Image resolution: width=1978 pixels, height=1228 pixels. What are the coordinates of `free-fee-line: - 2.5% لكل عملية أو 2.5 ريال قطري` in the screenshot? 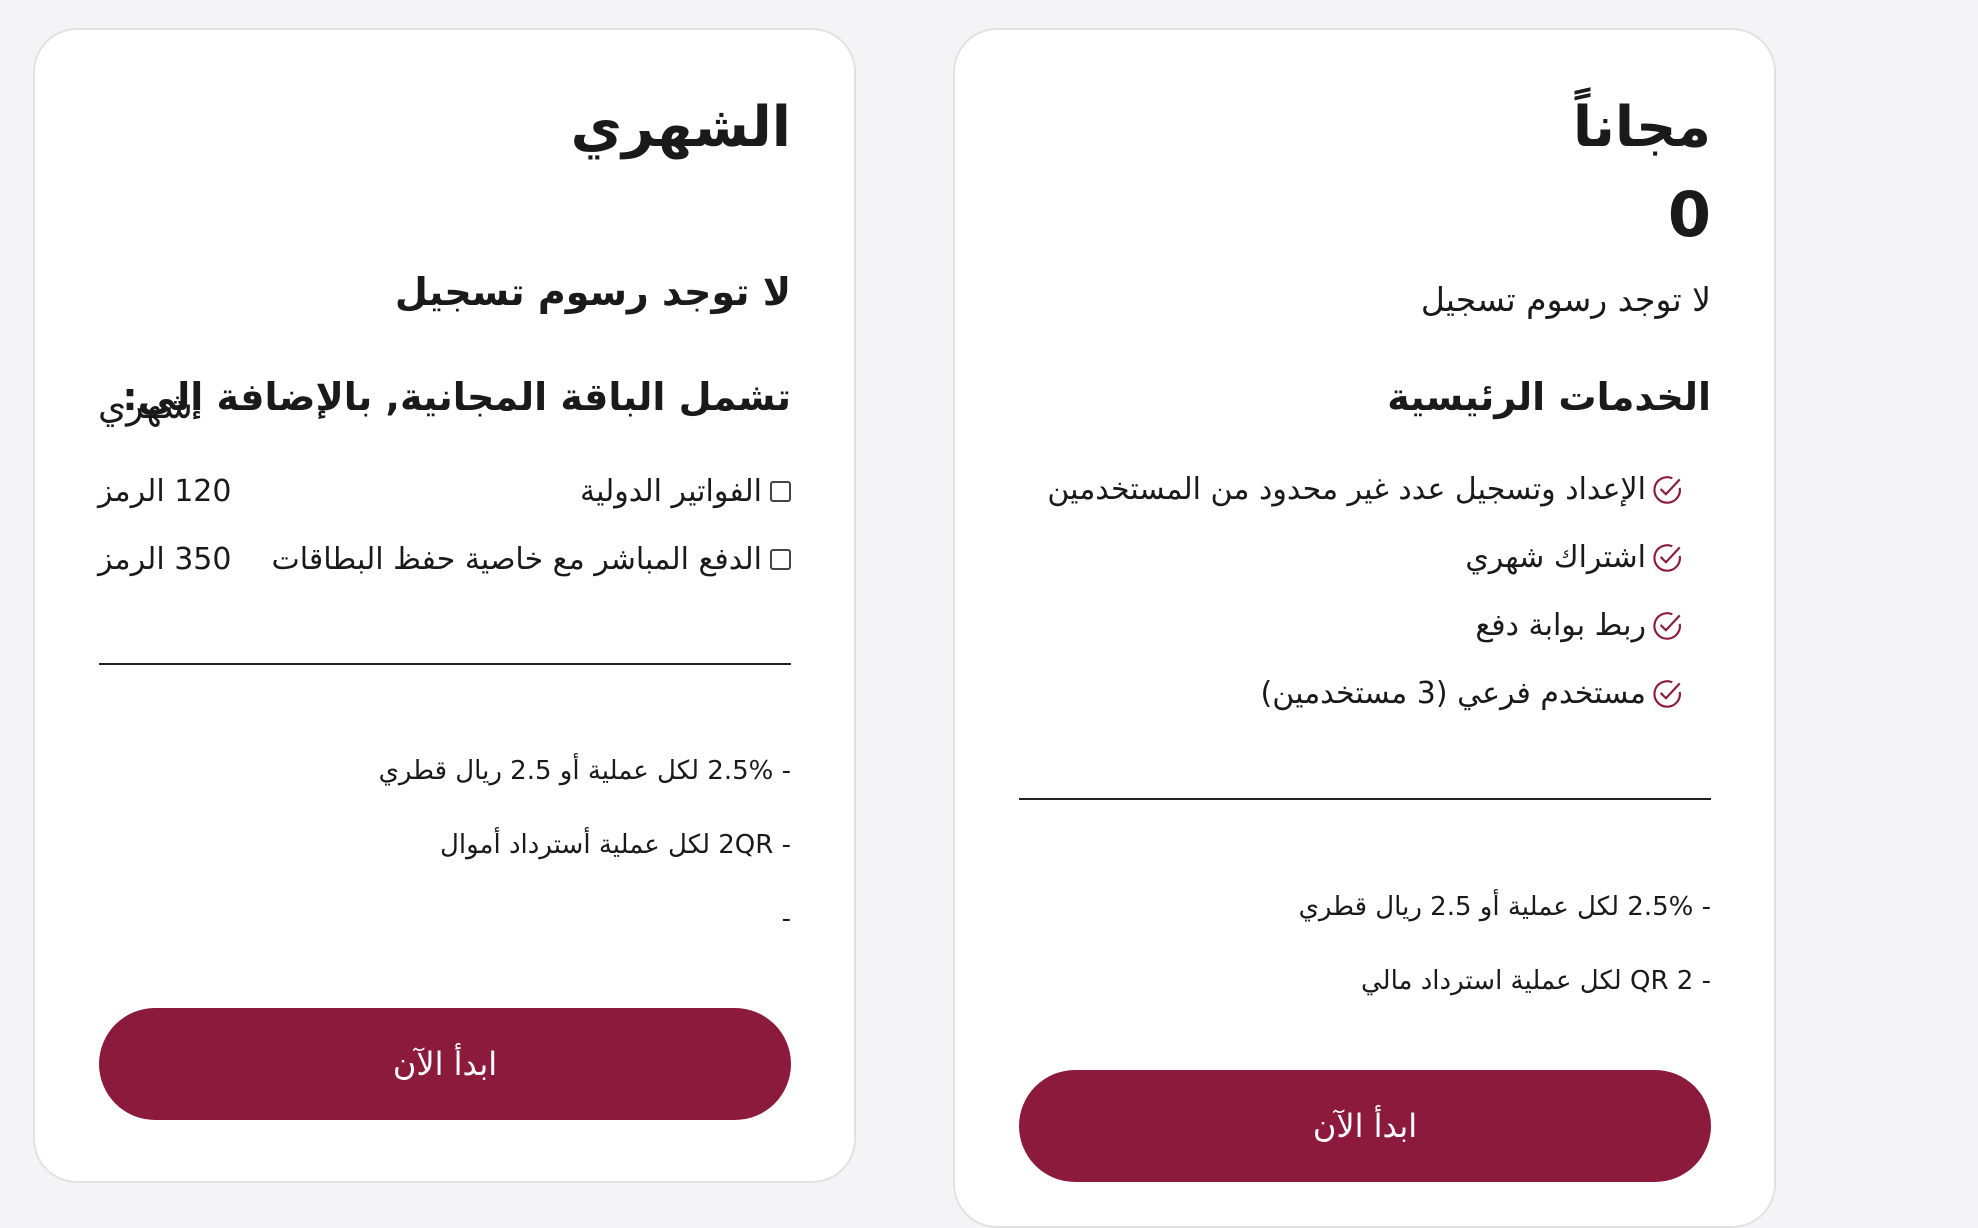 It's located at (1504, 907).